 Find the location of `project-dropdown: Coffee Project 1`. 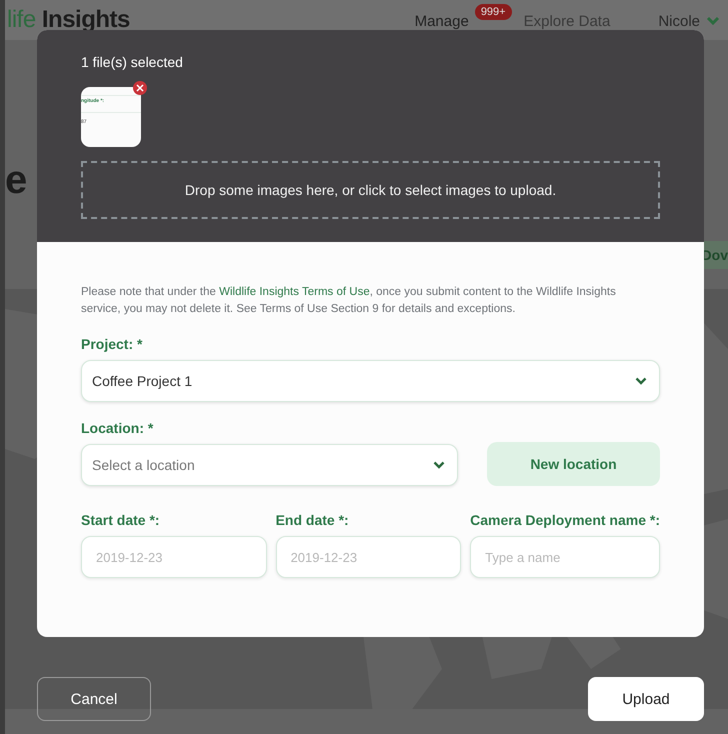

project-dropdown: Coffee Project 1 is located at coordinates (370, 381).